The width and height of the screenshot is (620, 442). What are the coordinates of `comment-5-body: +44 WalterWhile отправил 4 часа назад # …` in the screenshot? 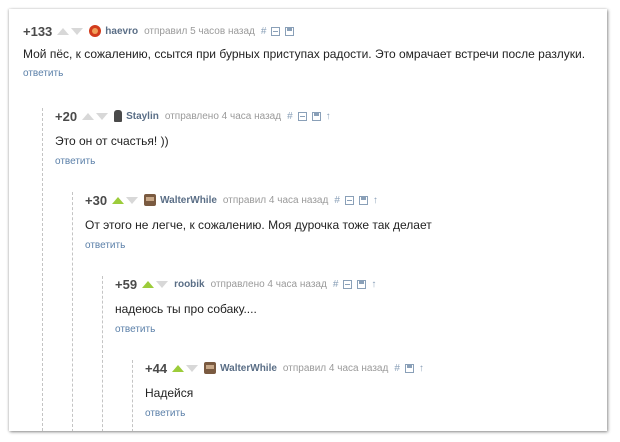 It's located at (370, 392).